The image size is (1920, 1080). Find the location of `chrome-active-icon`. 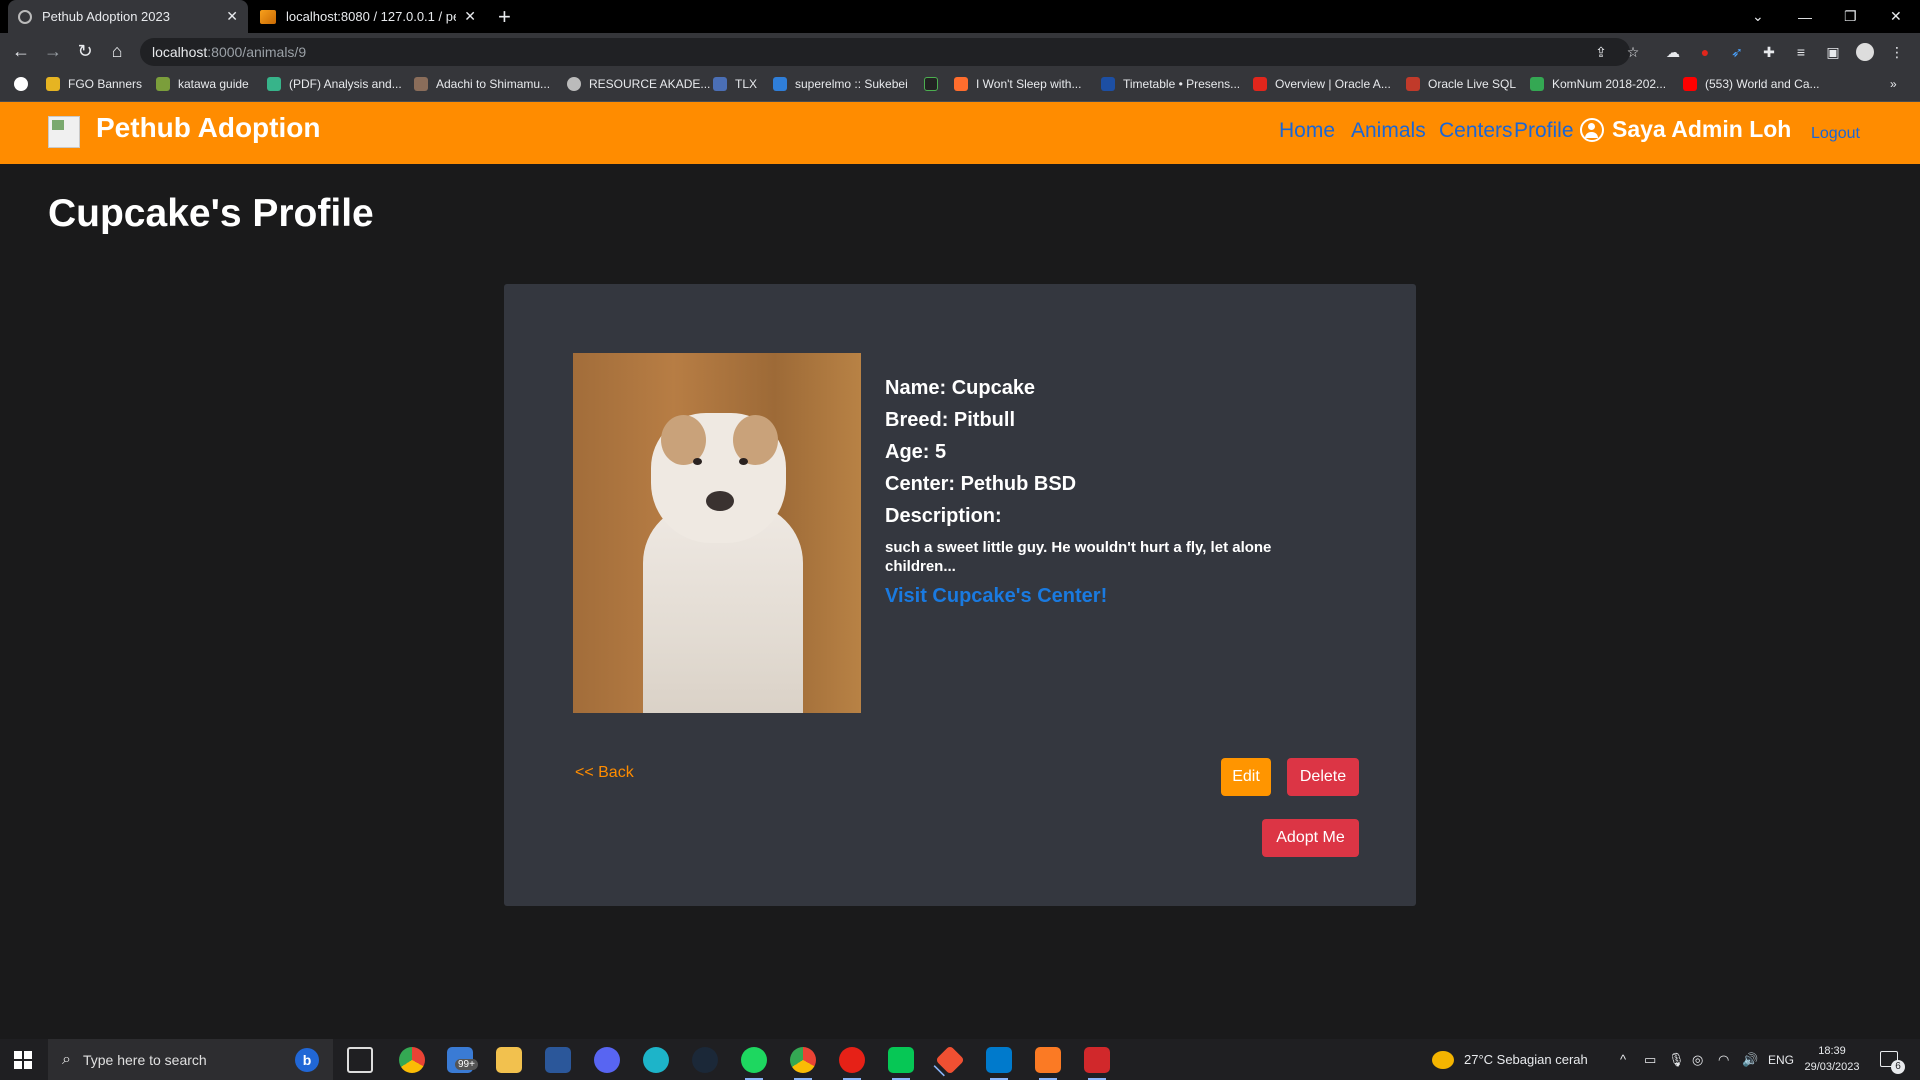

chrome-active-icon is located at coordinates (803, 1063).